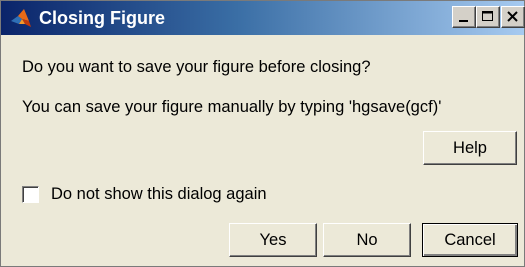  I want to click on do-not-show-label: Do not show this dialog again, so click(159, 194).